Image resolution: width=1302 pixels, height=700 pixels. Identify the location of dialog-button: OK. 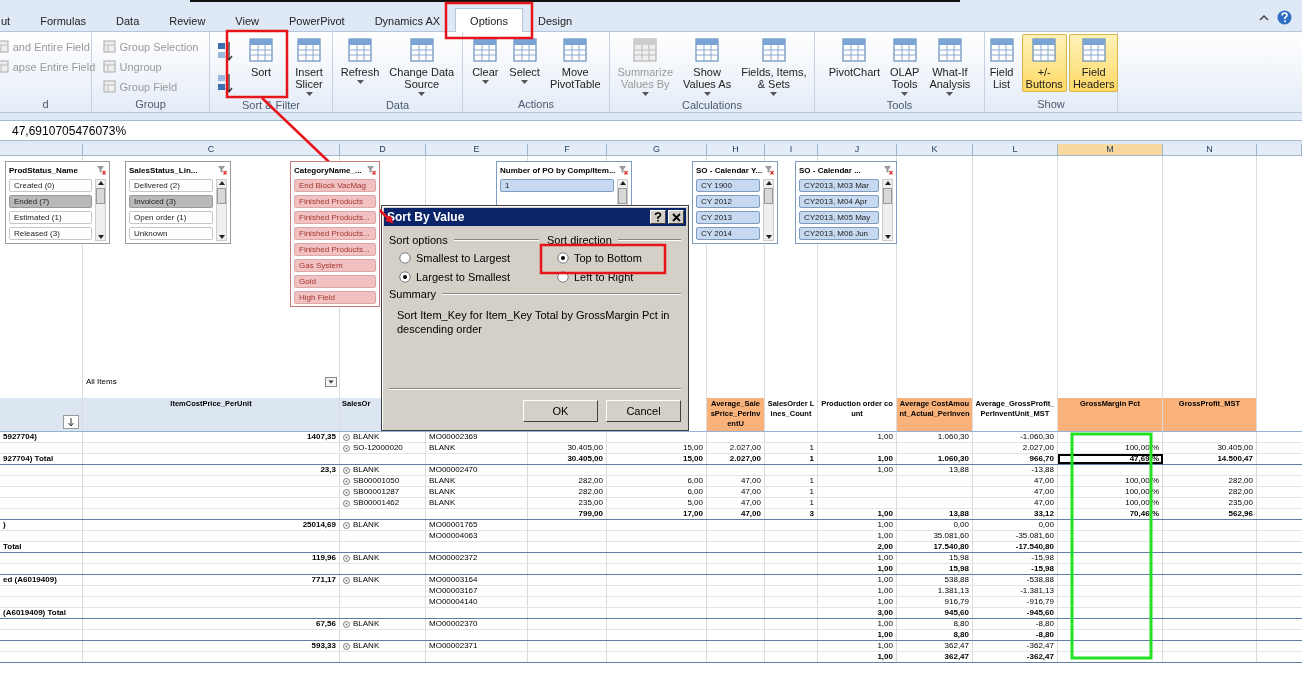
(560, 411).